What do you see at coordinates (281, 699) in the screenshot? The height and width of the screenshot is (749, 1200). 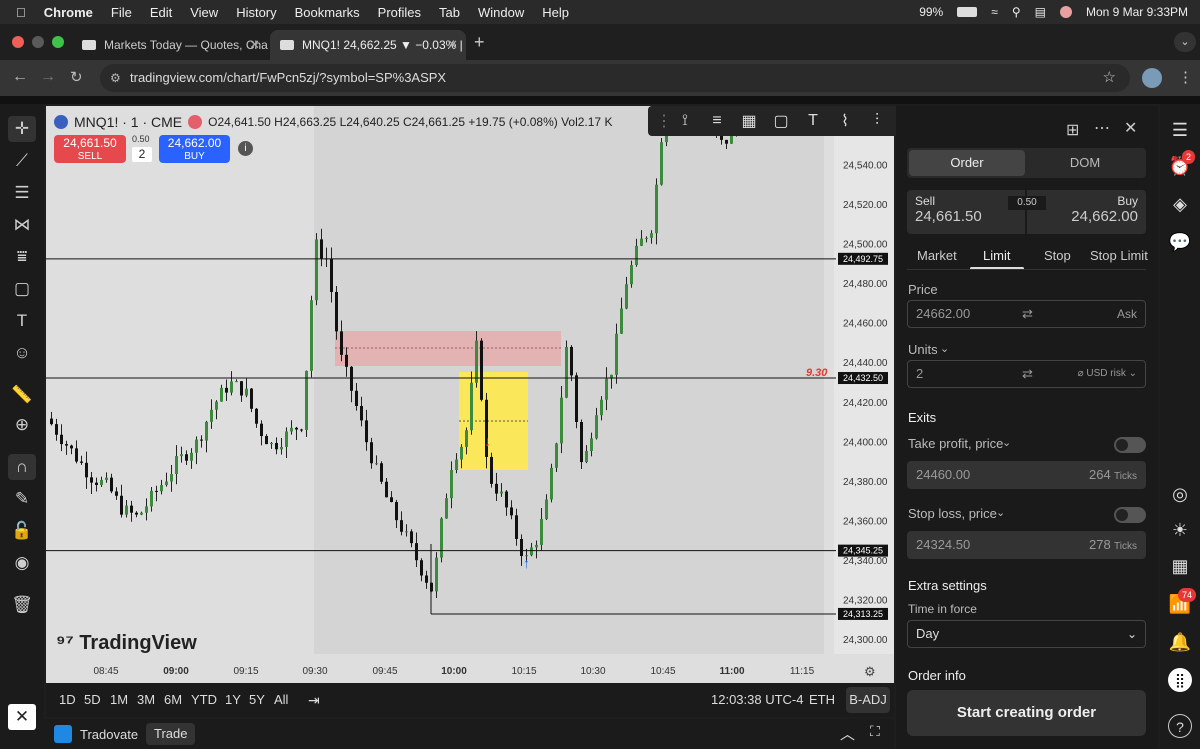 I see `range-all: All` at bounding box center [281, 699].